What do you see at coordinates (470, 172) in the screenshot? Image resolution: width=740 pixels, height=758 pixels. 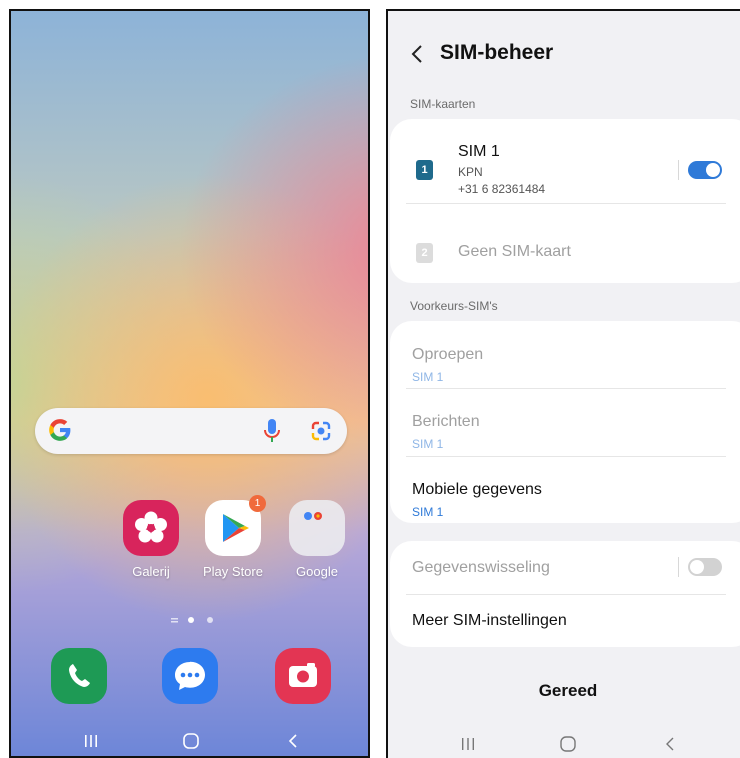 I see `sim1-carrier: KPN` at bounding box center [470, 172].